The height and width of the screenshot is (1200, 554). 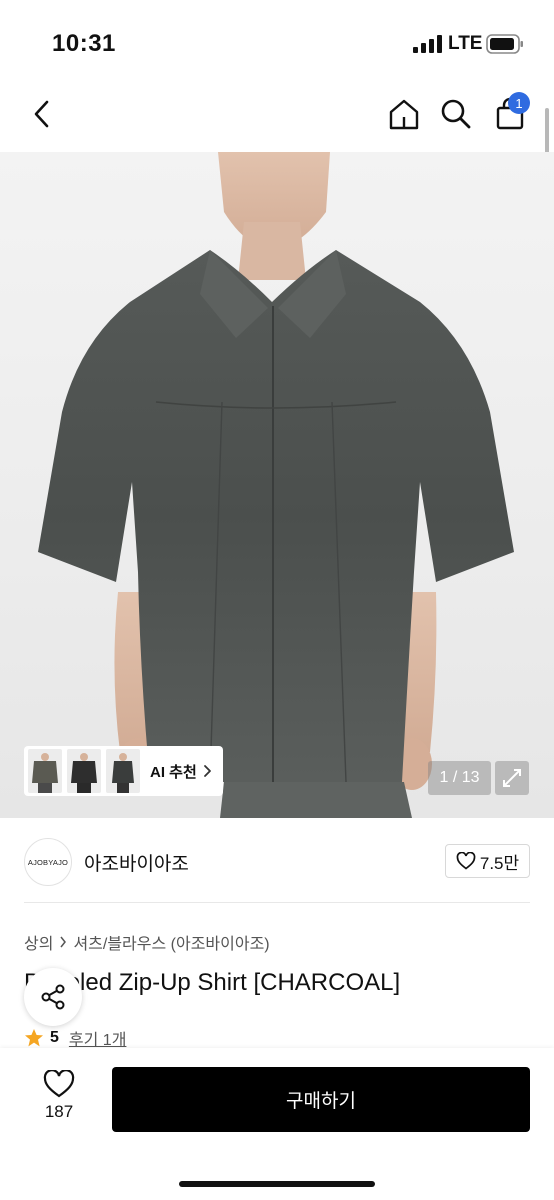 I want to click on back-button, so click(x=42, y=114).